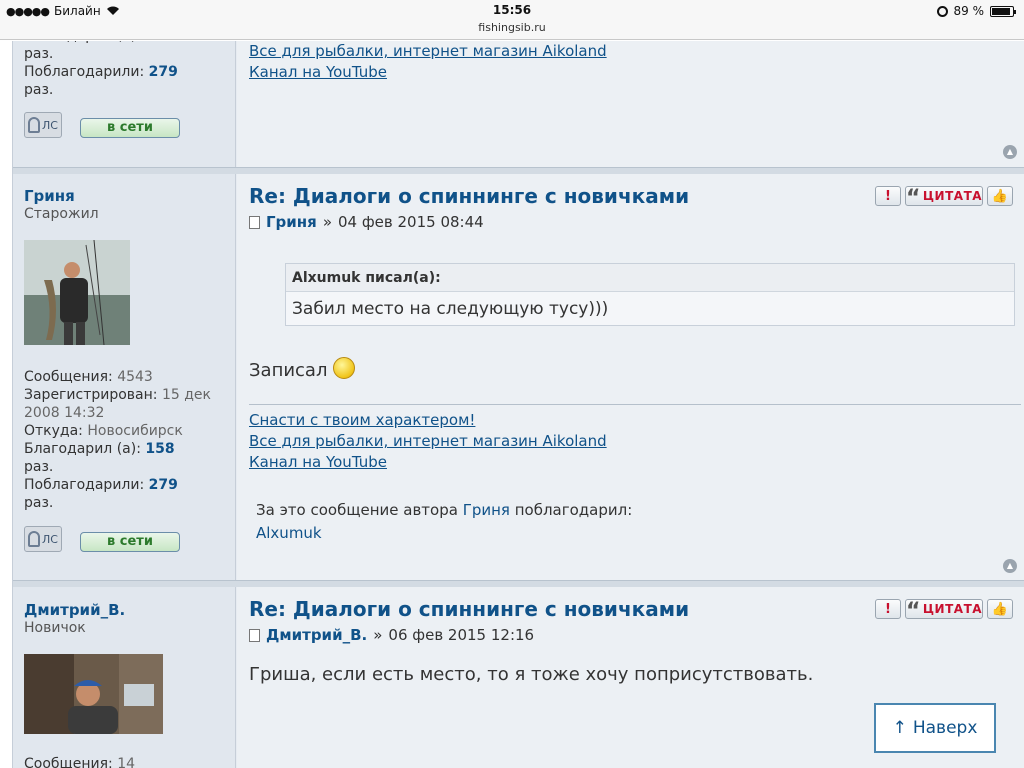  I want to click on battery-icon, so click(1003, 11).